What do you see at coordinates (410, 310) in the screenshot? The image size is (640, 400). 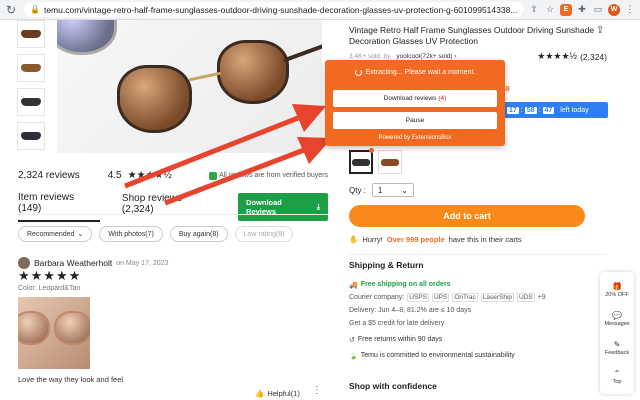 I see `delivery-estimate: Delivery: Jun 4–8, 81.2% are ≤ 10 days` at bounding box center [410, 310].